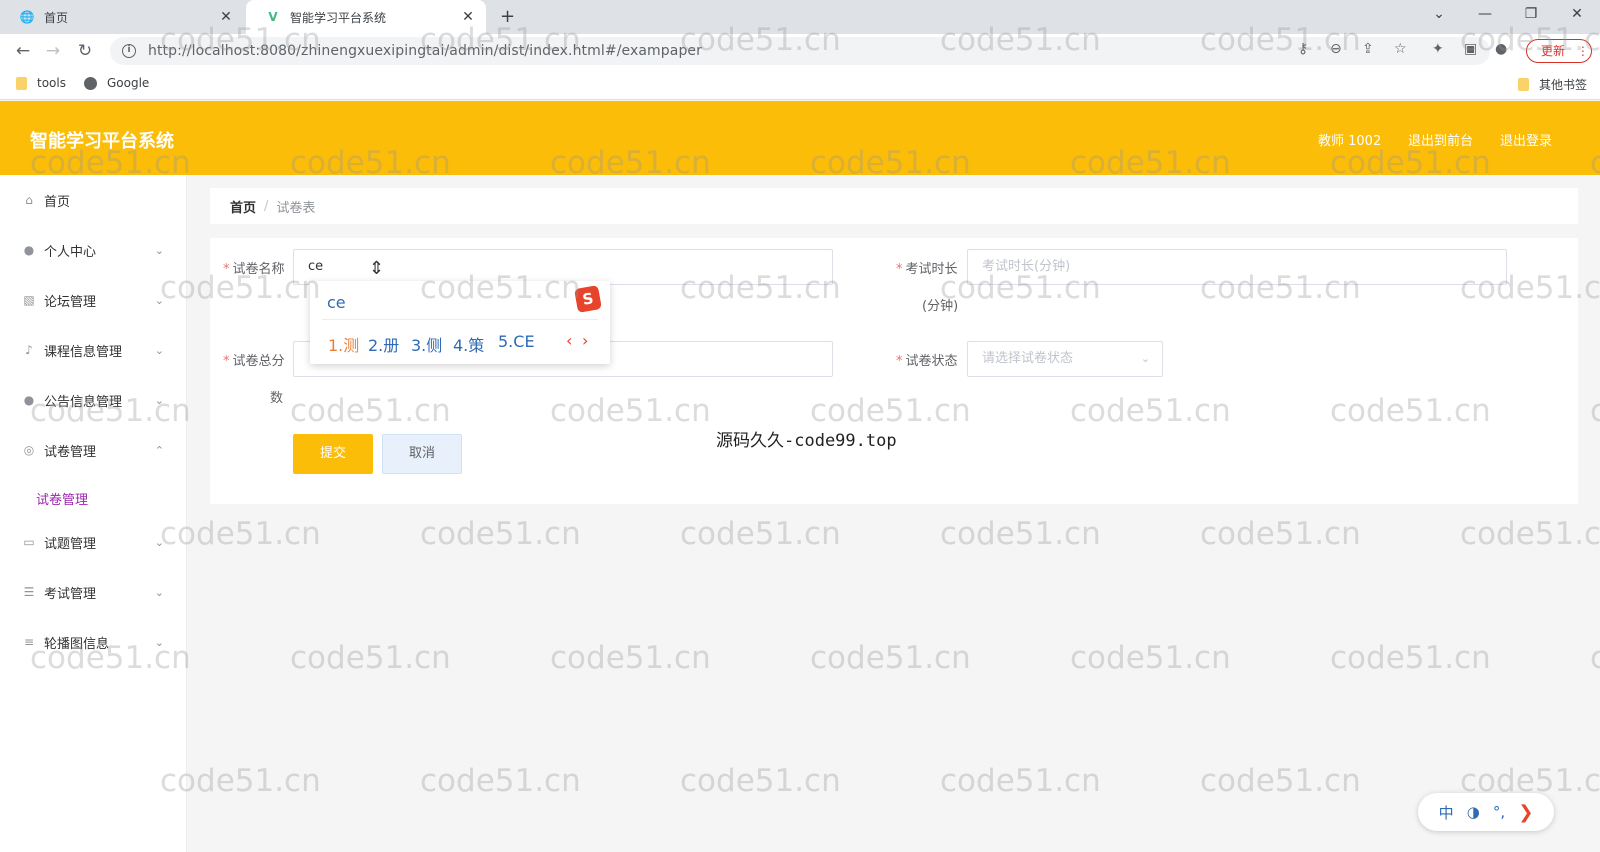 The height and width of the screenshot is (852, 1600). I want to click on status-label: * 试卷状态, so click(927, 361).